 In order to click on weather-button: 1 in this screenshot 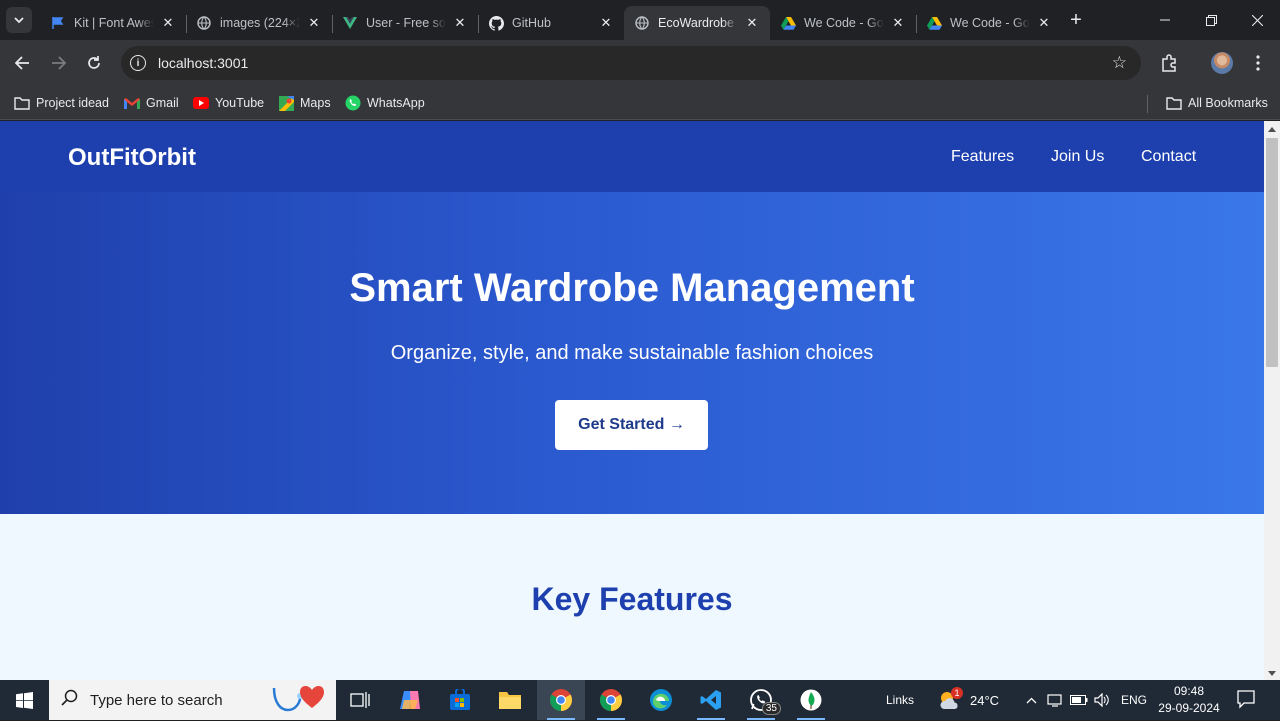, I will do `click(950, 700)`.